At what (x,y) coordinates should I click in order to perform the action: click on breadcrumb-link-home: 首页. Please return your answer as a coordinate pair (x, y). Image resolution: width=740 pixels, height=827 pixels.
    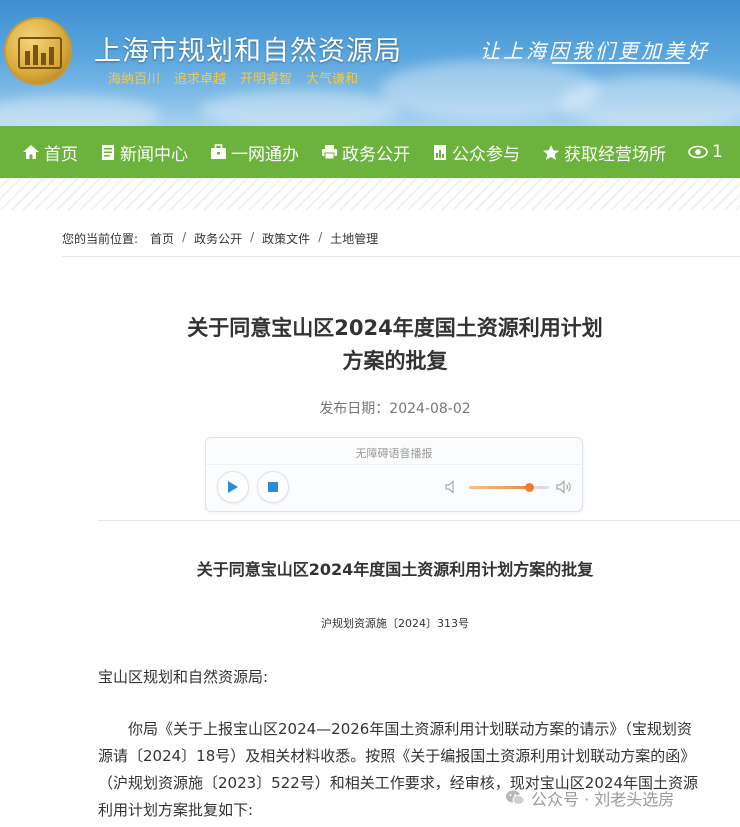
    Looking at the image, I should click on (162, 238).